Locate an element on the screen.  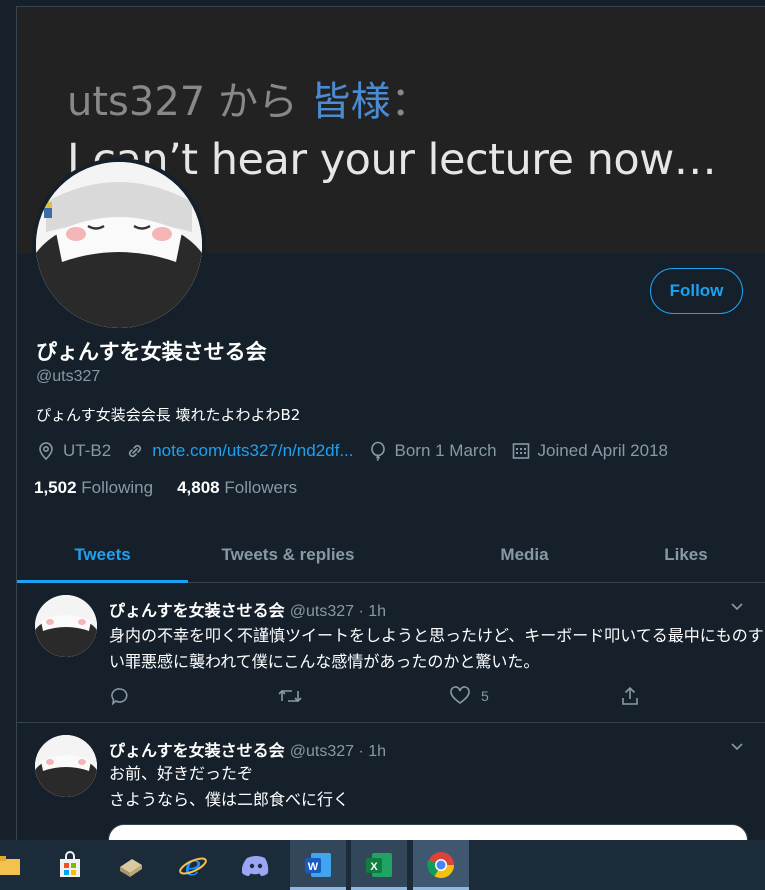
tweet-text-line: お前、好きだったぞ is located at coordinates (181, 773).